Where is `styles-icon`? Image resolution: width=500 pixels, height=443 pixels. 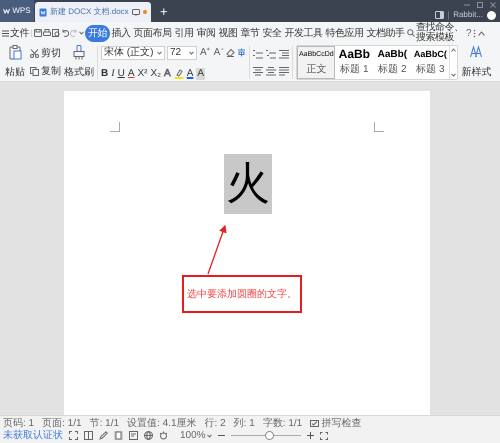
styles-icon is located at coordinates (476, 51).